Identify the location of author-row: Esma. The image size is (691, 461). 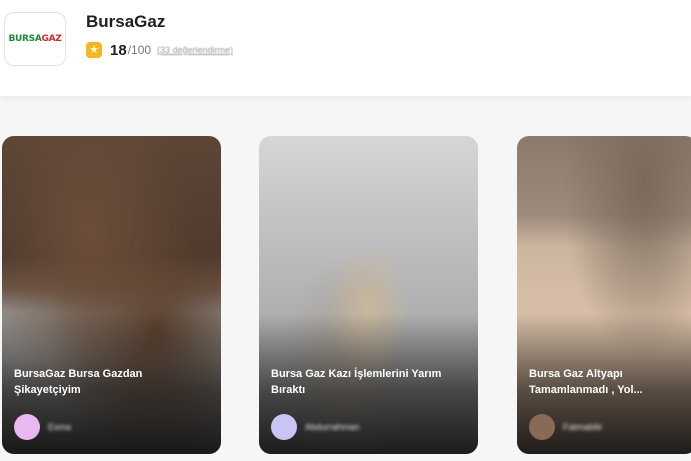
(42, 427).